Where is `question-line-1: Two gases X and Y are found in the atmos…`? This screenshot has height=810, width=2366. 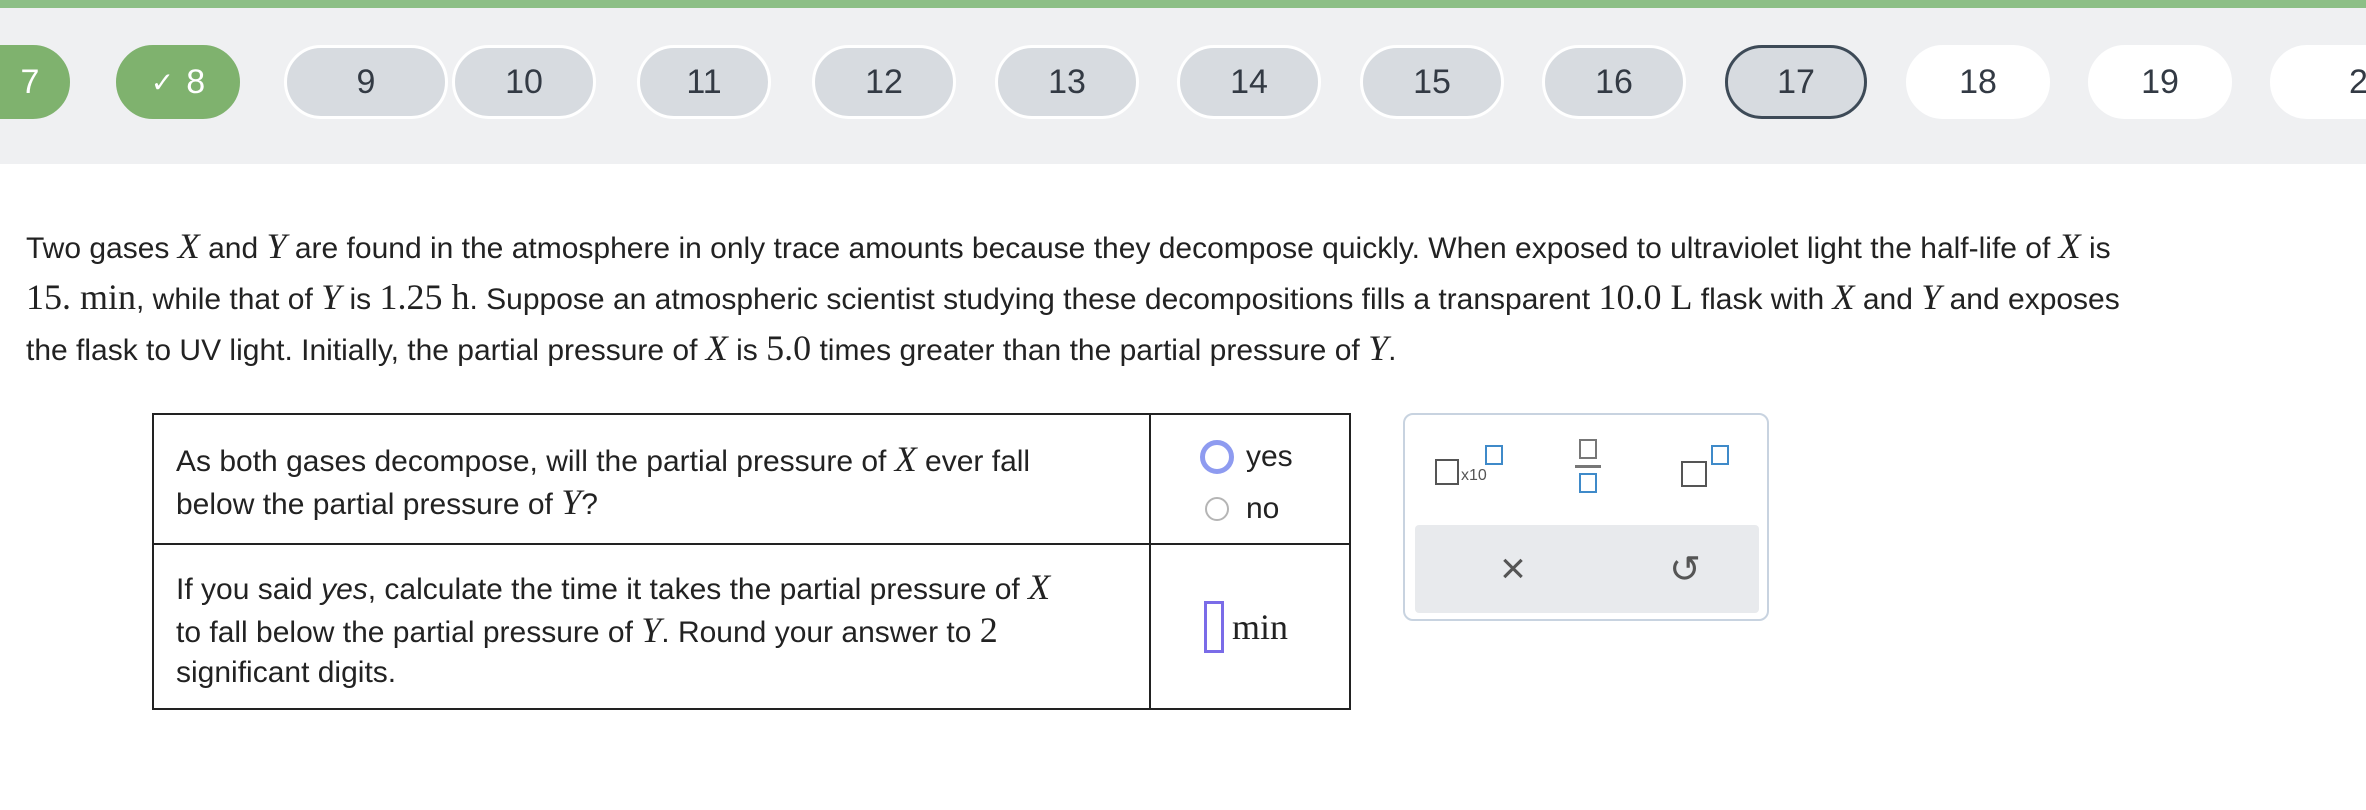
question-line-1: Two gases X and Y are found in the atmos… is located at coordinates (1176, 247).